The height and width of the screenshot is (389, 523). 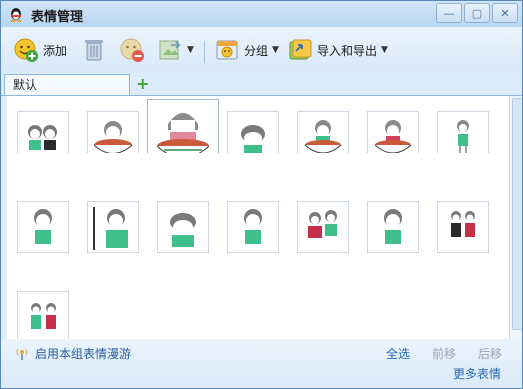 I want to click on delete-button, so click(x=94, y=50).